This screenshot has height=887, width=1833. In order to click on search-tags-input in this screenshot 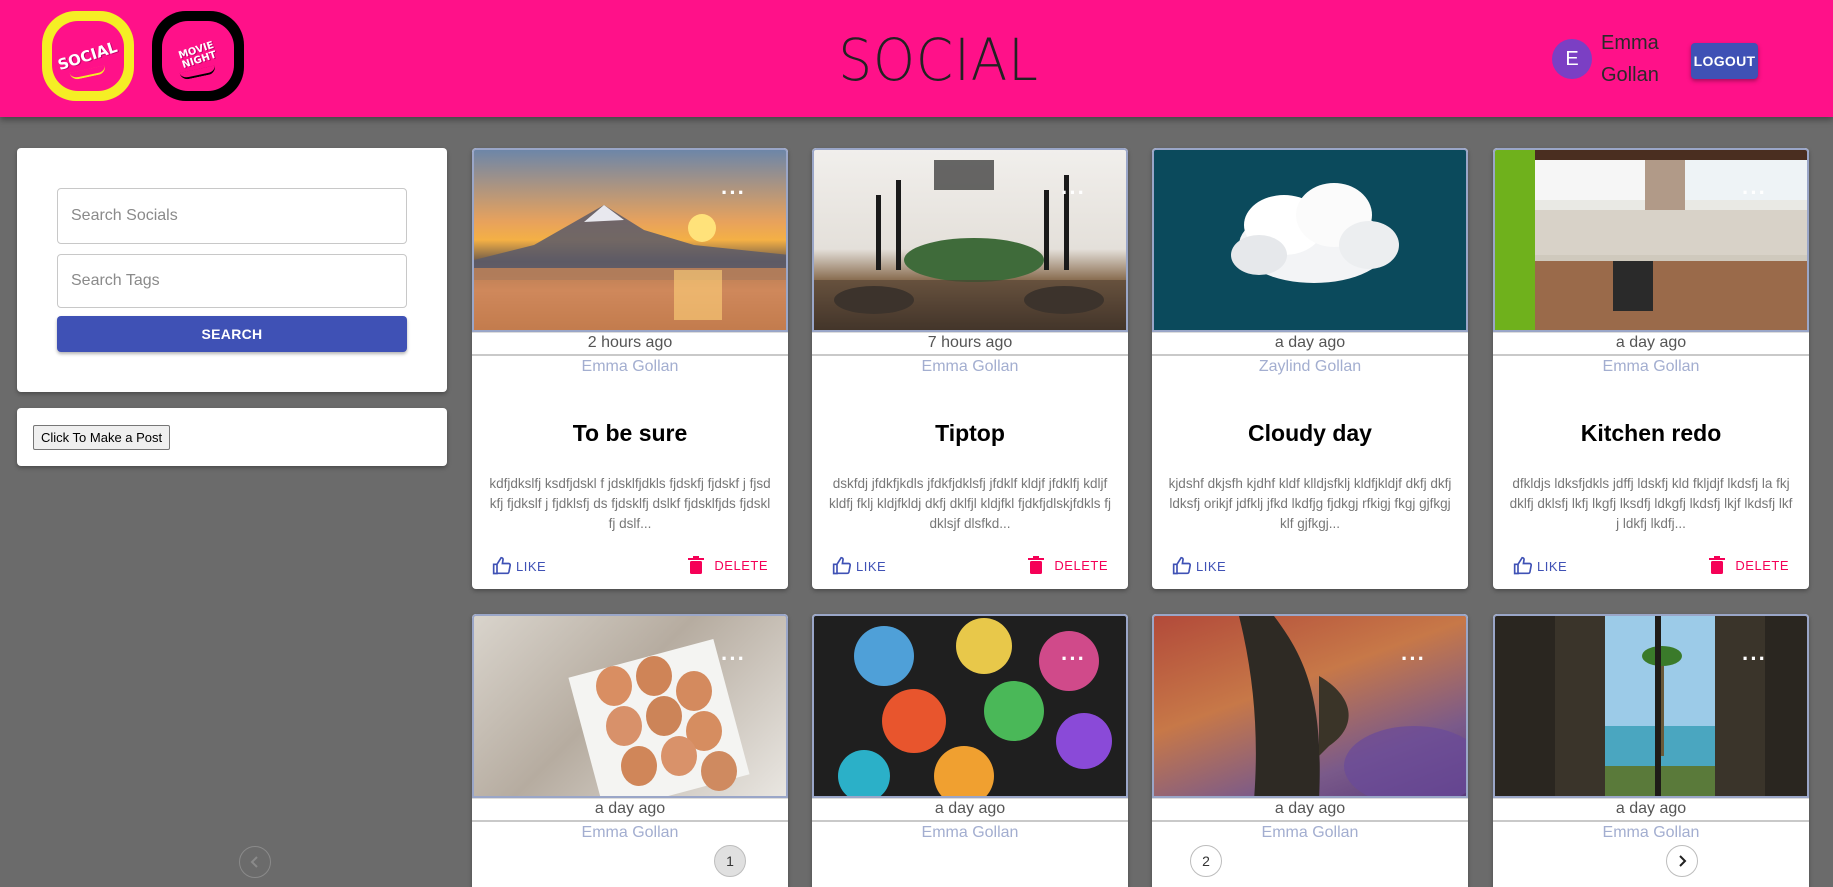, I will do `click(232, 281)`.